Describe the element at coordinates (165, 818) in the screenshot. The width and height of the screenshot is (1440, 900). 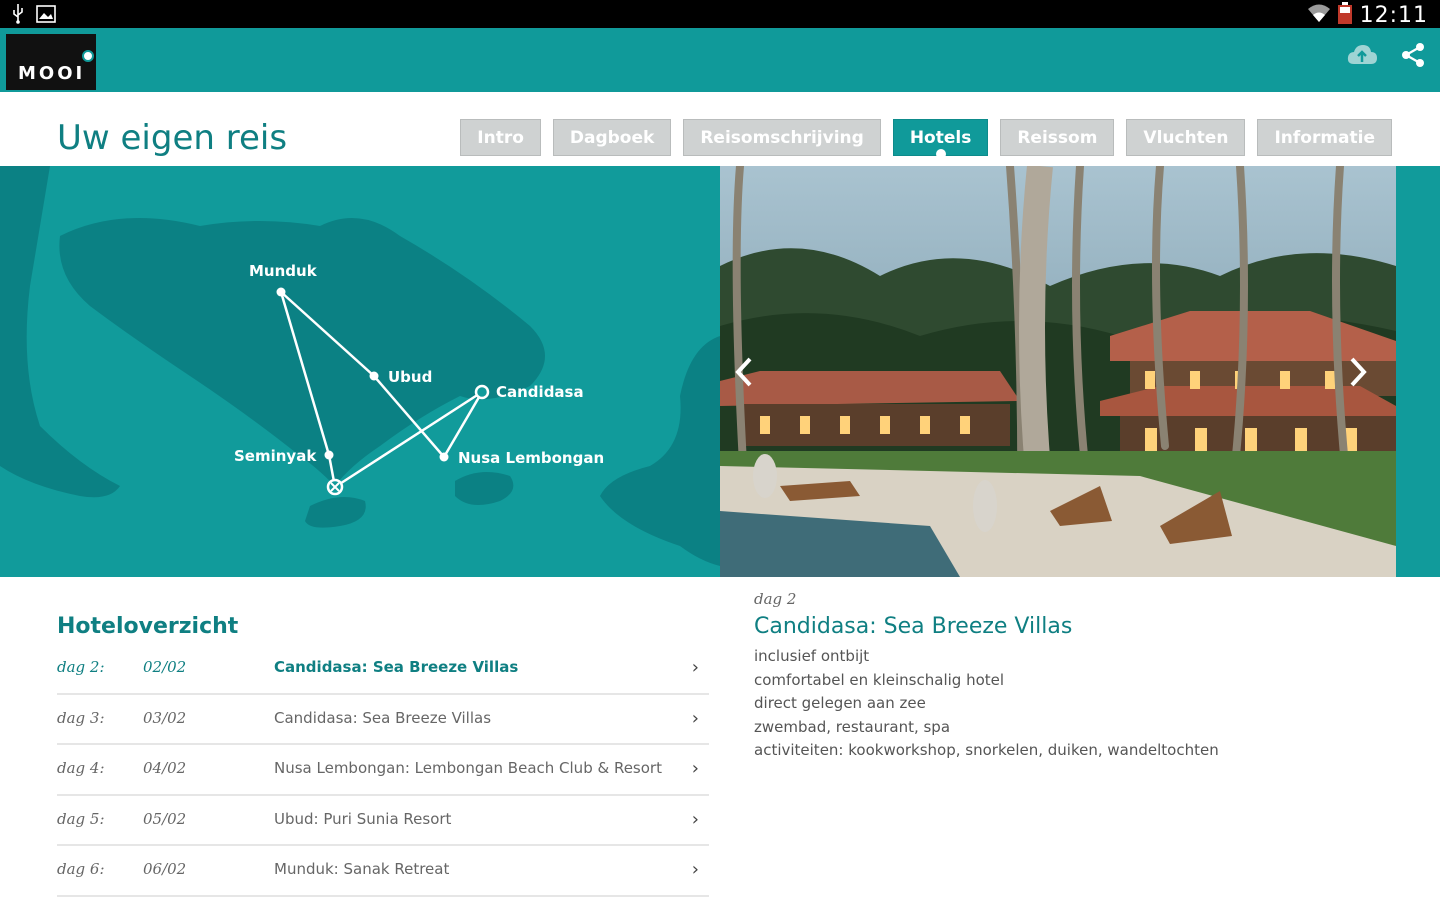
I see `hotel-row-date: 05/02` at that location.